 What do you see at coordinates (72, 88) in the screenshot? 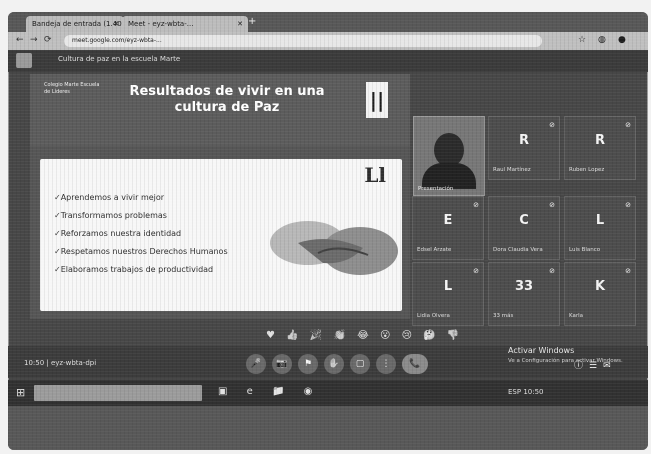
I see `school-logo: Colegio Marte Escuela de Líderes` at bounding box center [72, 88].